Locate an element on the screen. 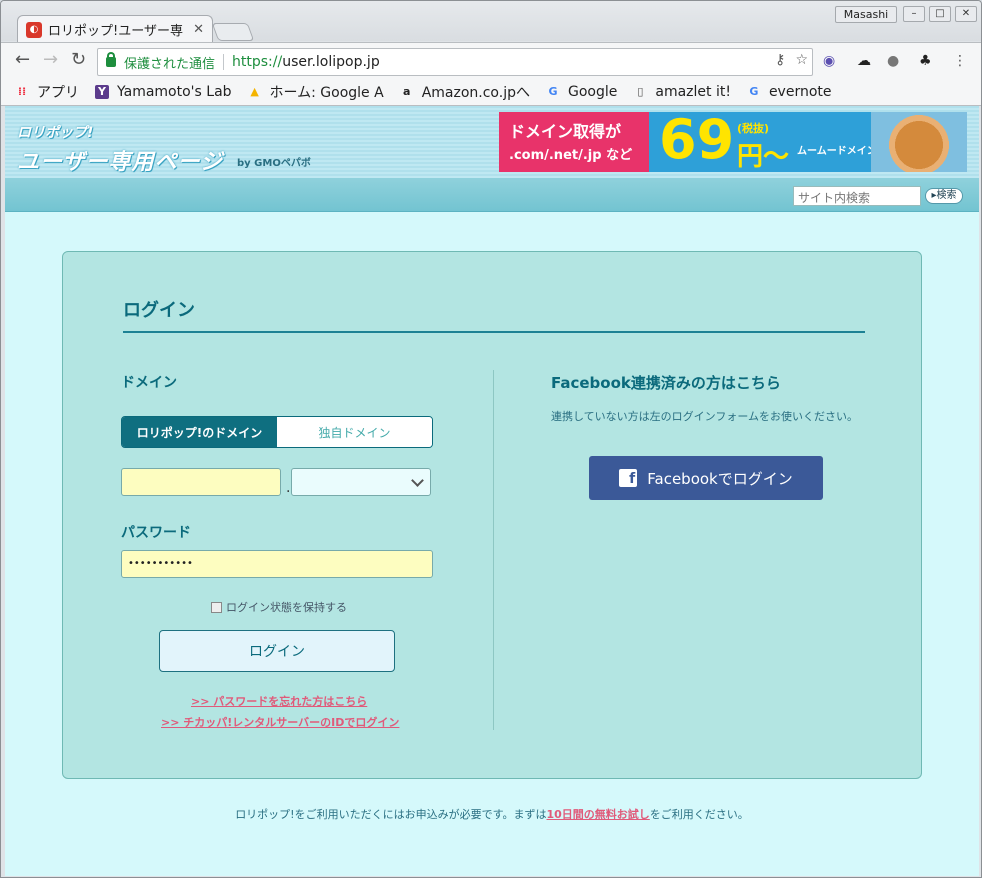 The width and height of the screenshot is (982, 878). forward-icon: → is located at coordinates (50, 60).